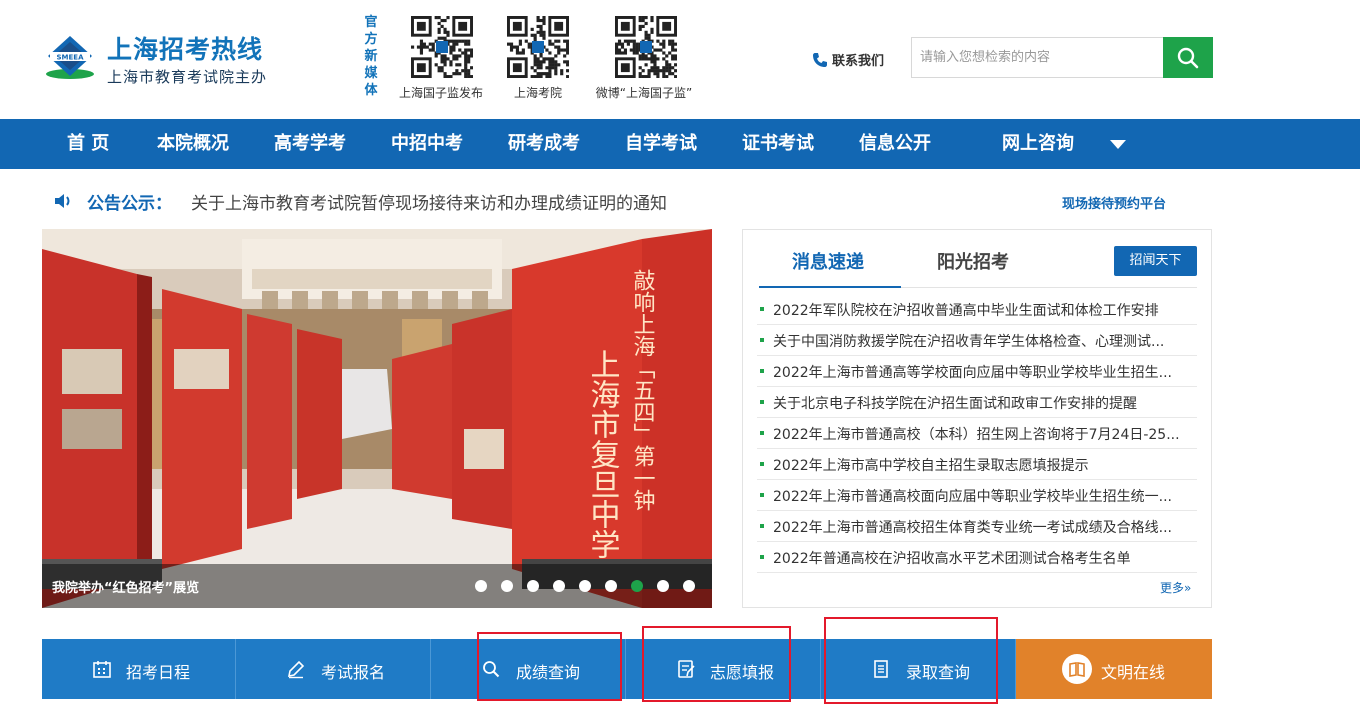 The image size is (1360, 710). What do you see at coordinates (966, 311) in the screenshot?
I see `news-item-title: 2022年军队院校在沪招收普通高中毕业生面试和体检工作安排` at bounding box center [966, 311].